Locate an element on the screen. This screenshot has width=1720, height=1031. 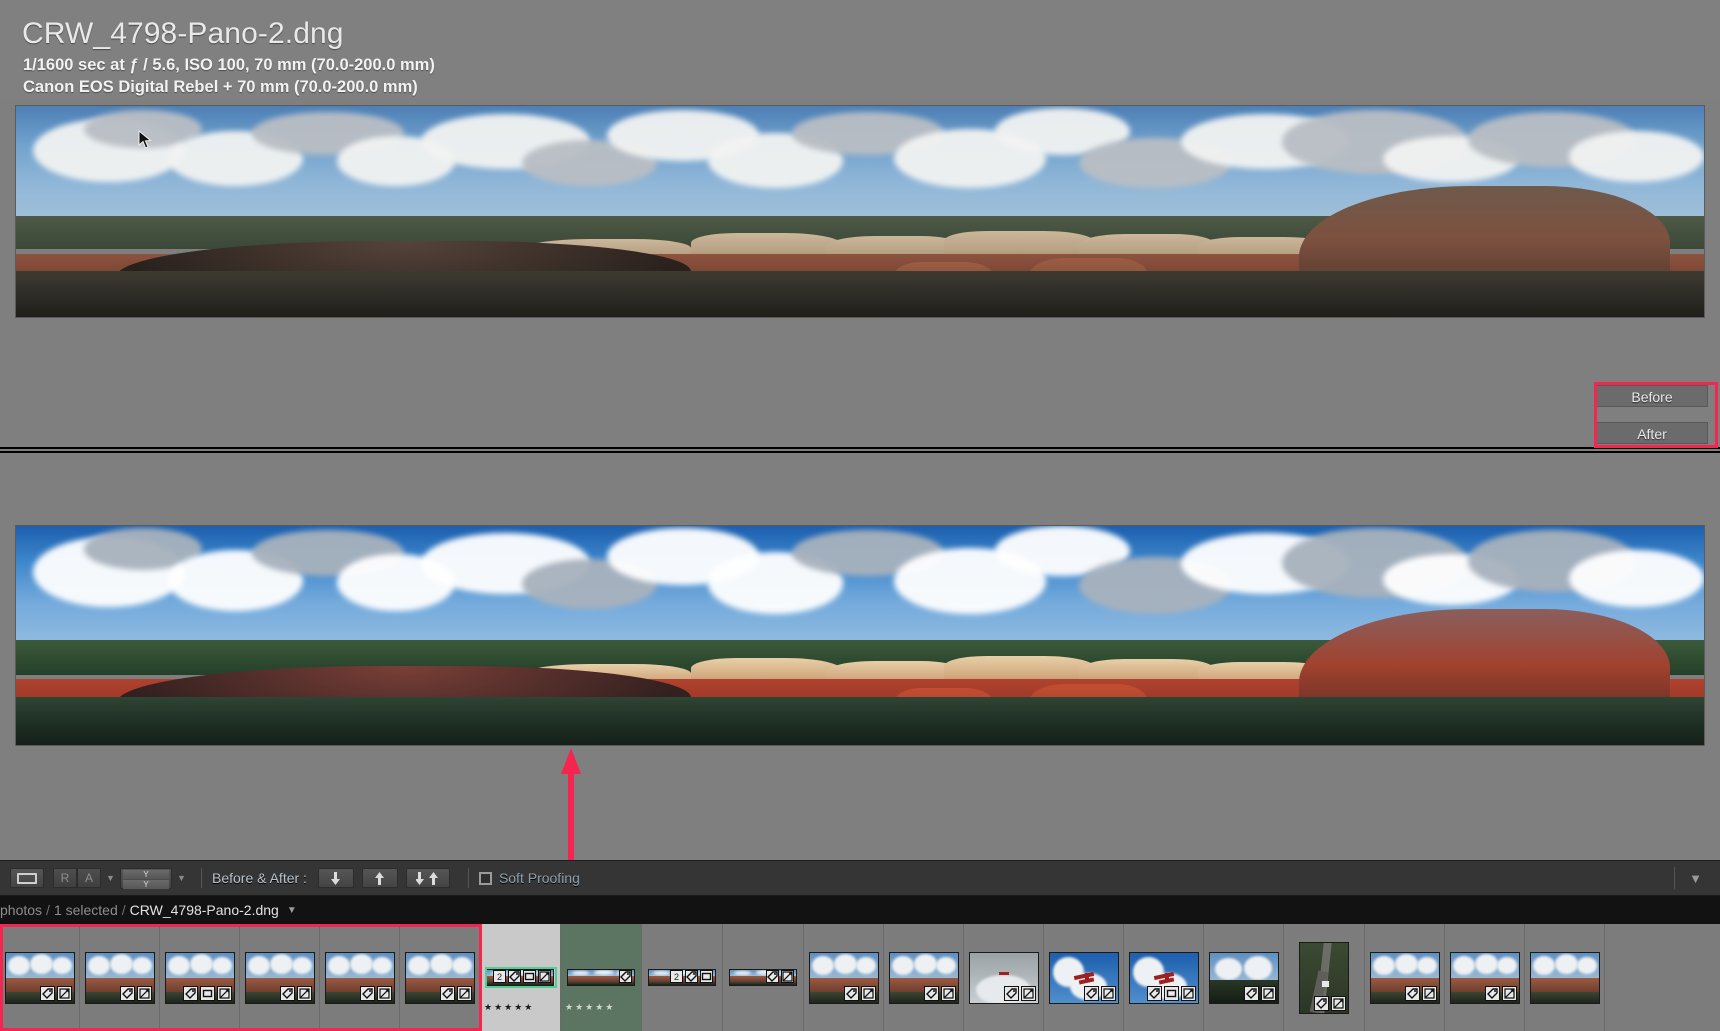
loupe-view-icon is located at coordinates (27, 878).